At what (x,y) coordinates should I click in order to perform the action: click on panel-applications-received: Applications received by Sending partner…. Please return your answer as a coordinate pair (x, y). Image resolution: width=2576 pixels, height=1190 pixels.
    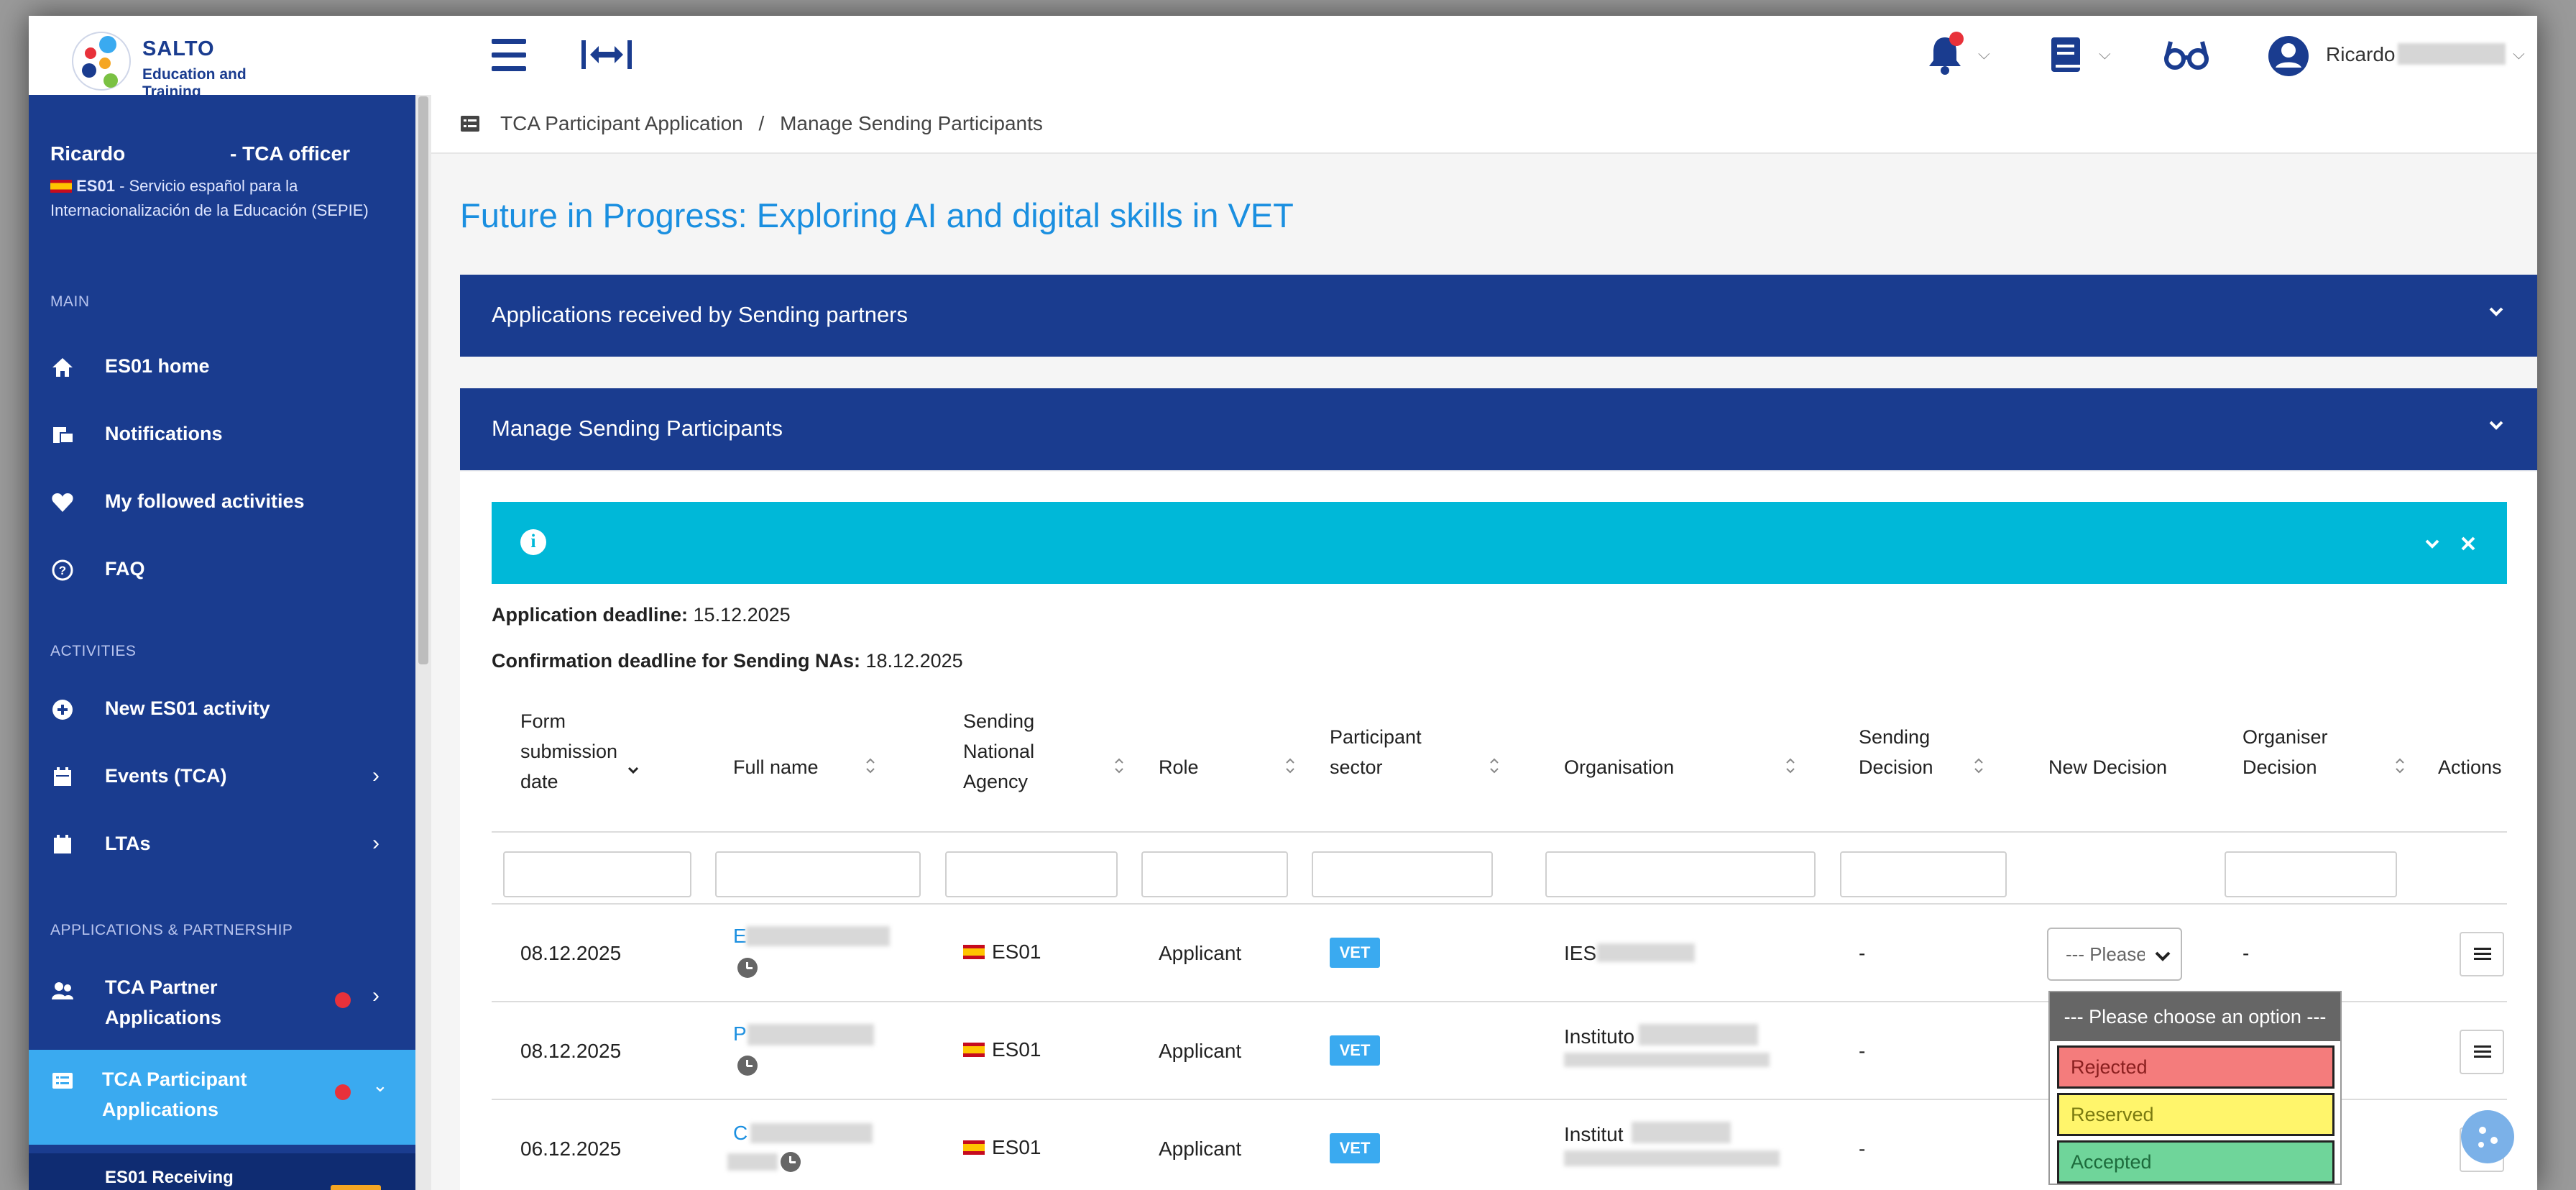
    Looking at the image, I should click on (1498, 316).